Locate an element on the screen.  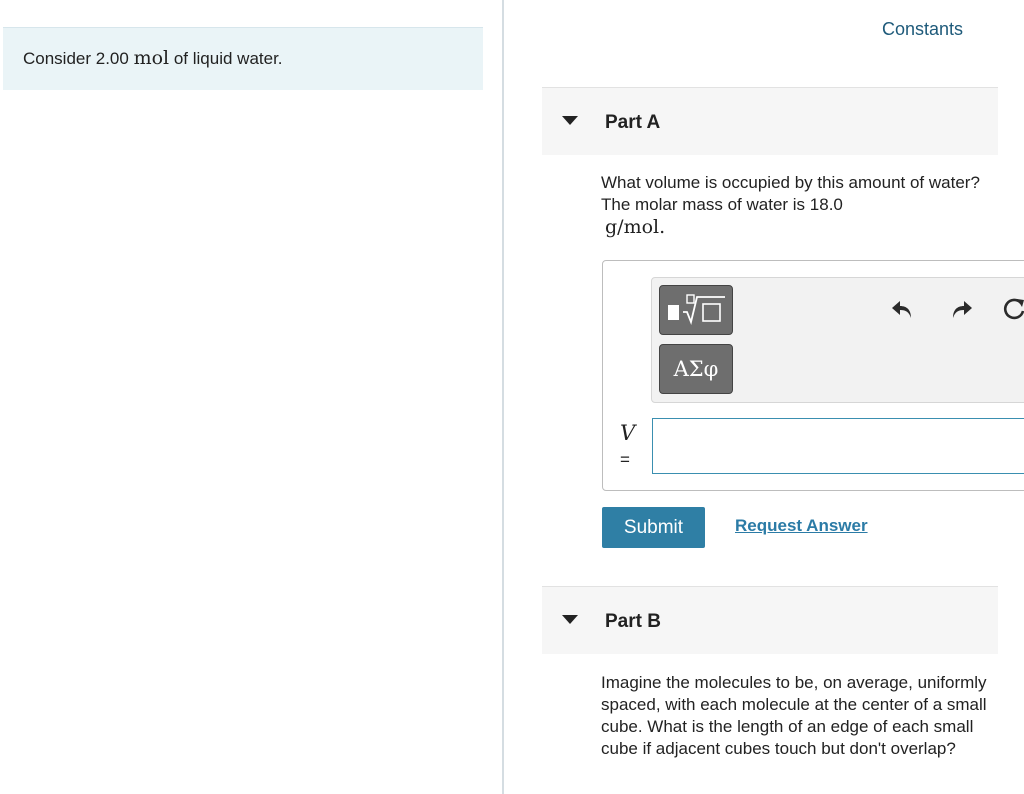
part-a-title: Part A is located at coordinates (633, 122).